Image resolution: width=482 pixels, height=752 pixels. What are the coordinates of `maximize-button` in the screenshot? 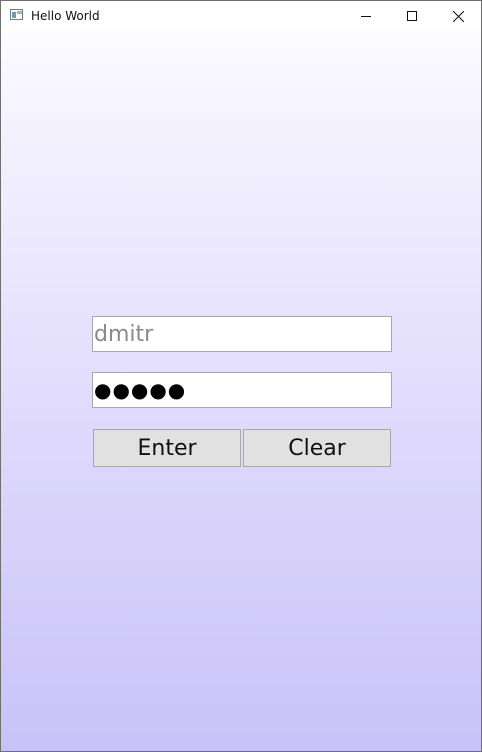 It's located at (412, 16).